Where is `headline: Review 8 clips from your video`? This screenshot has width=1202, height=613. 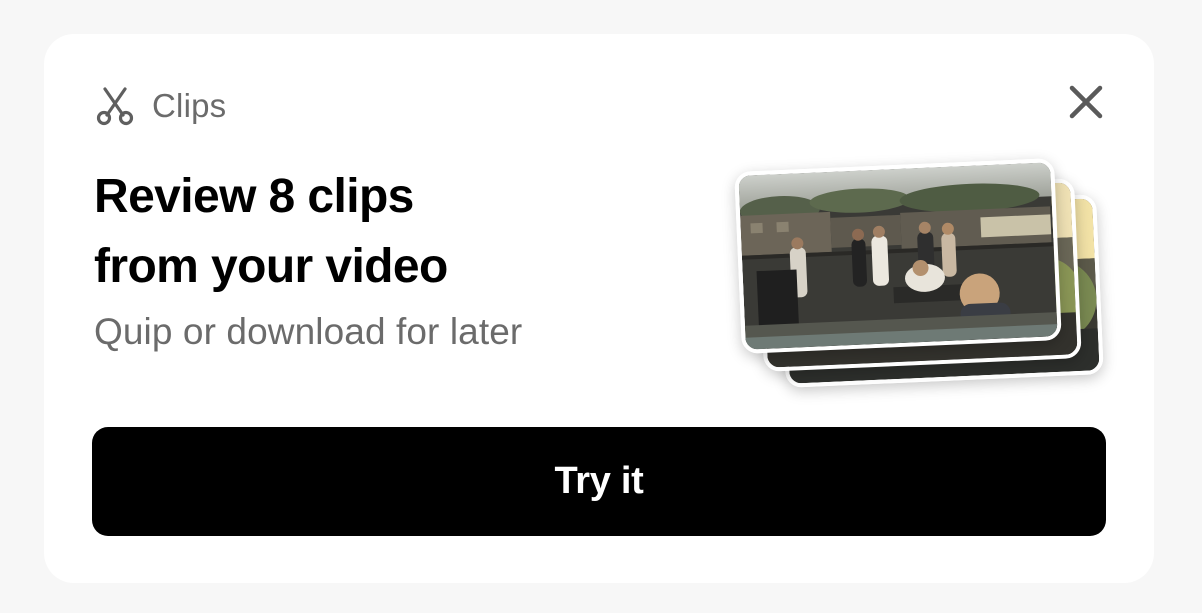 headline: Review 8 clips from your video is located at coordinates (374, 232).